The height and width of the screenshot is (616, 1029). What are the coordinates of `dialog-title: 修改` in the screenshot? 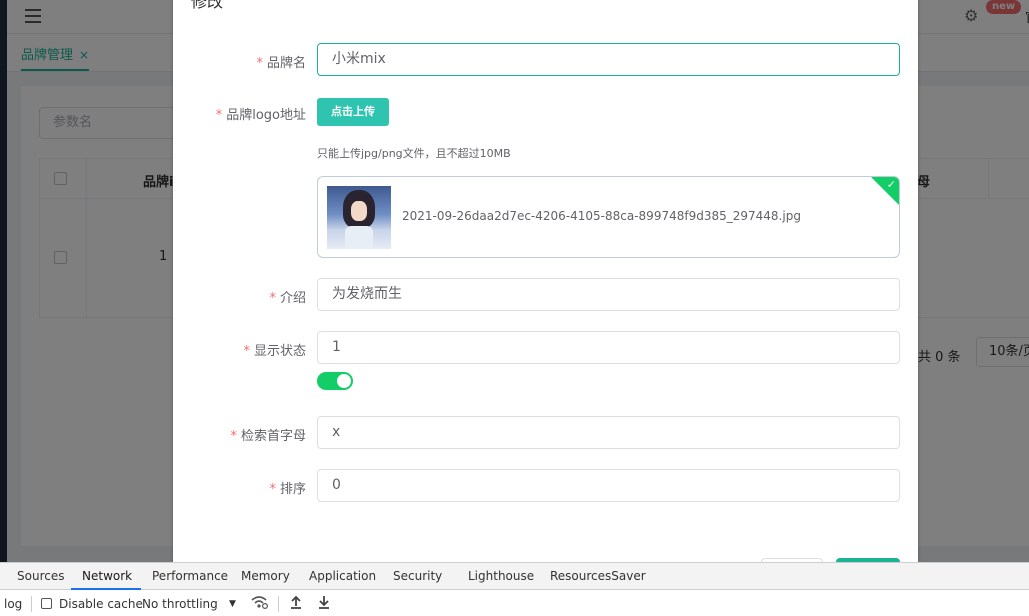 It's located at (207, 5).